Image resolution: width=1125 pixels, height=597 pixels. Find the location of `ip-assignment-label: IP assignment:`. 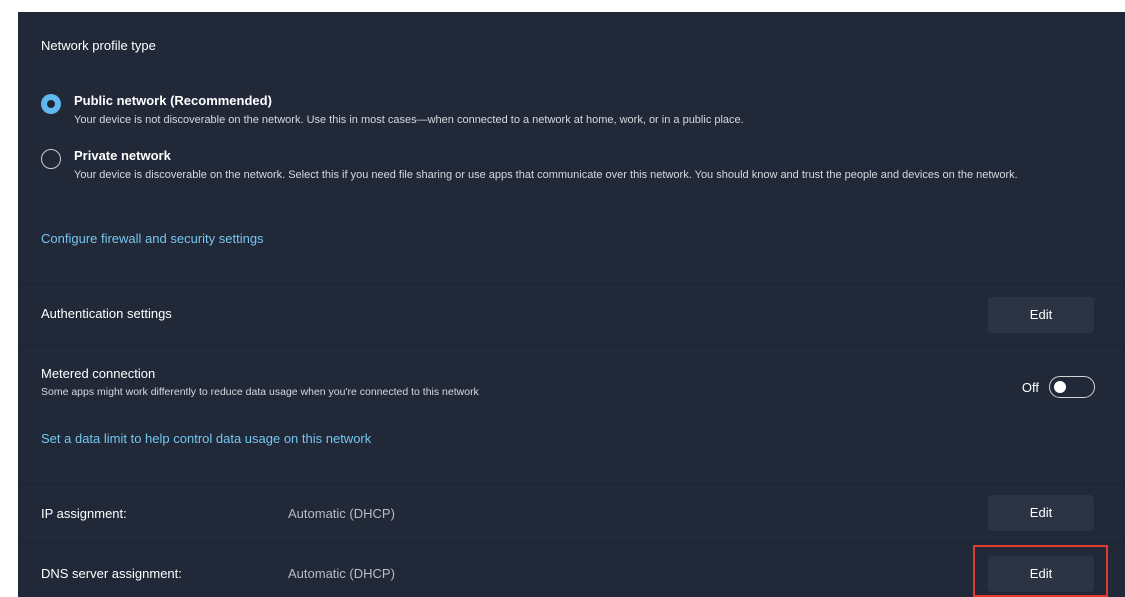

ip-assignment-label: IP assignment: is located at coordinates (84, 513).